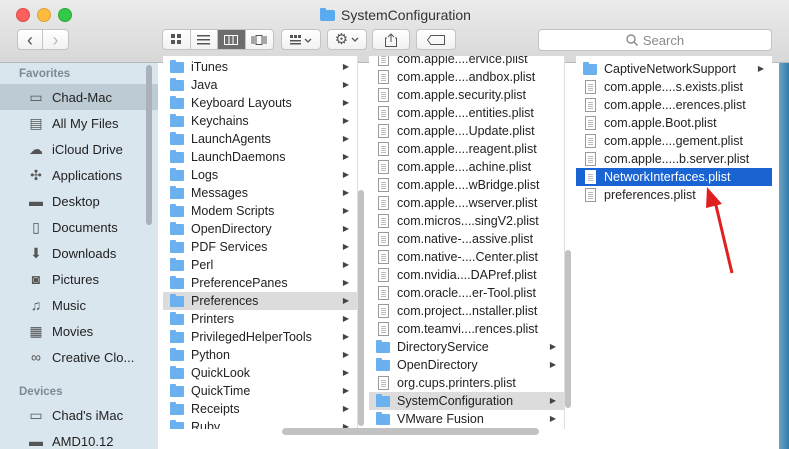  Describe the element at coordinates (714, 197) in the screenshot. I see `arrow-head` at that location.